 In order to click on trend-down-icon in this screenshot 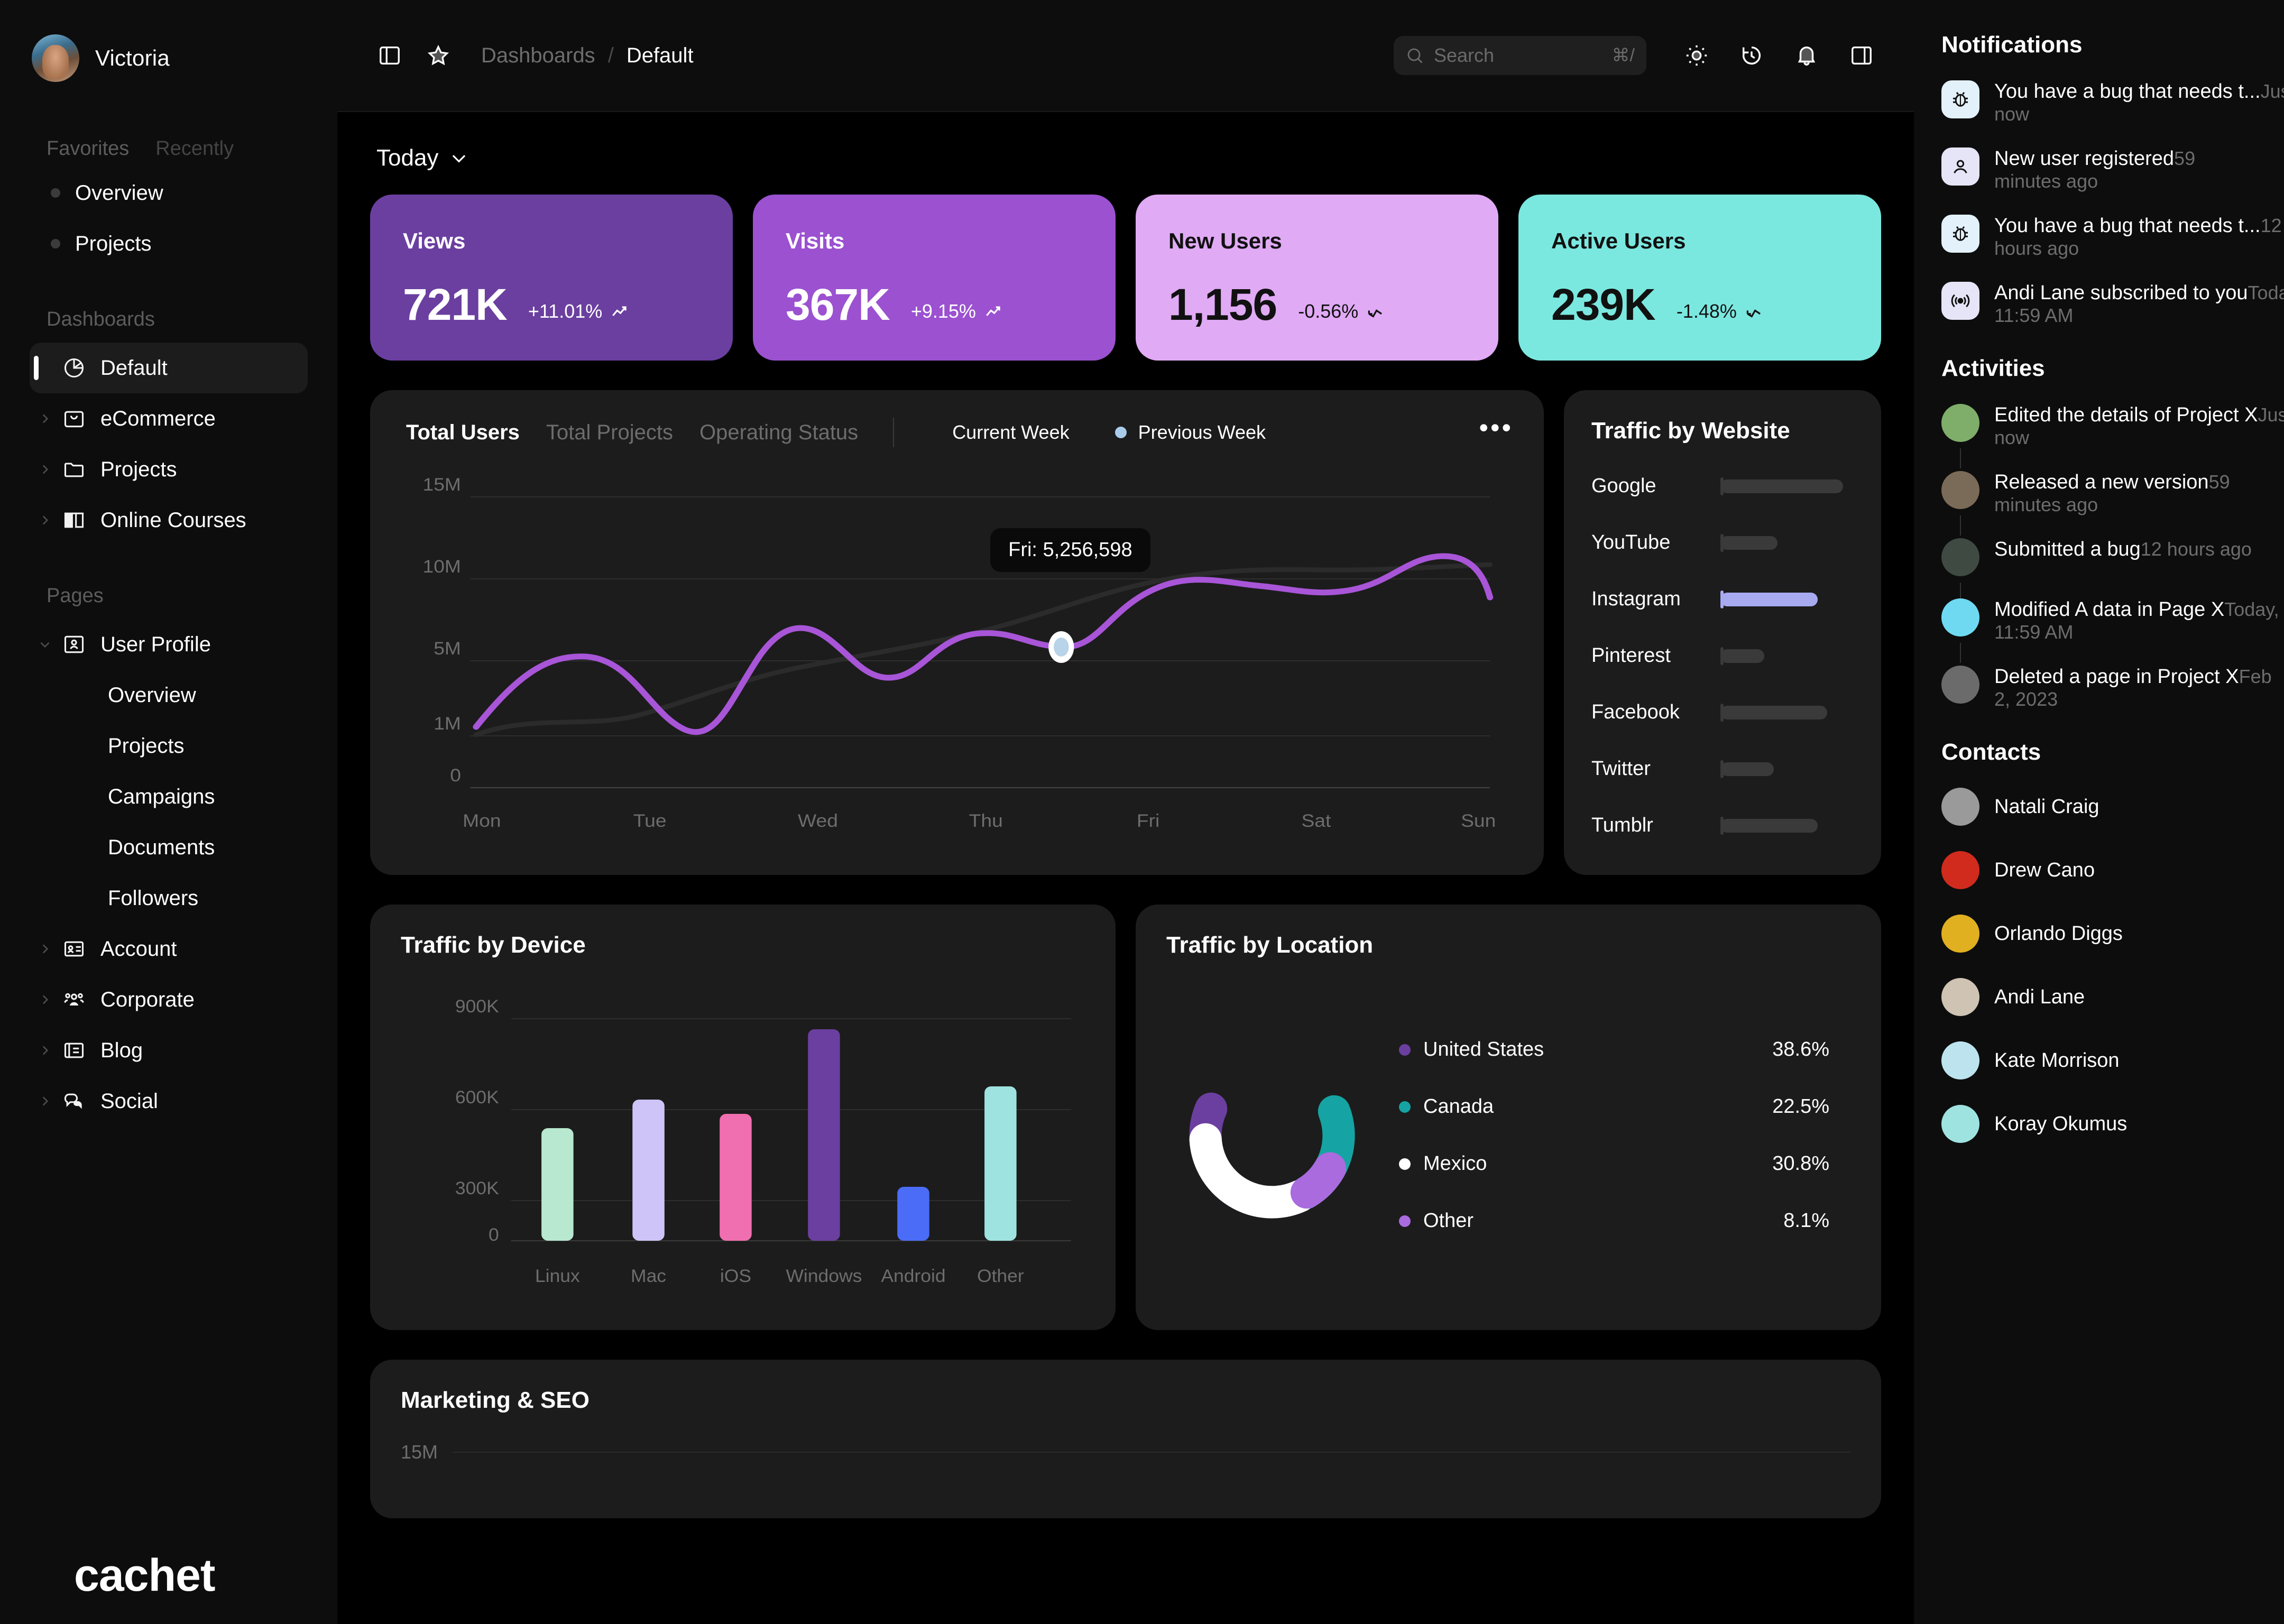, I will do `click(1375, 314)`.